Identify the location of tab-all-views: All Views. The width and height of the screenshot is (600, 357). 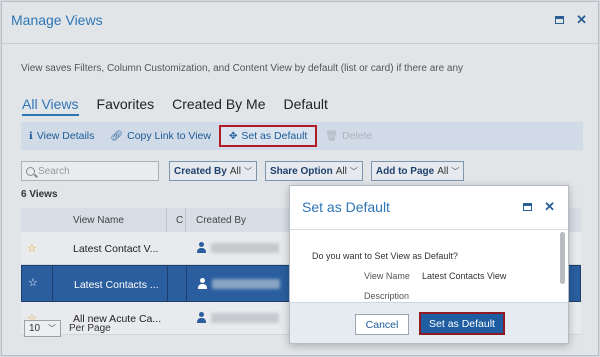
(50, 106).